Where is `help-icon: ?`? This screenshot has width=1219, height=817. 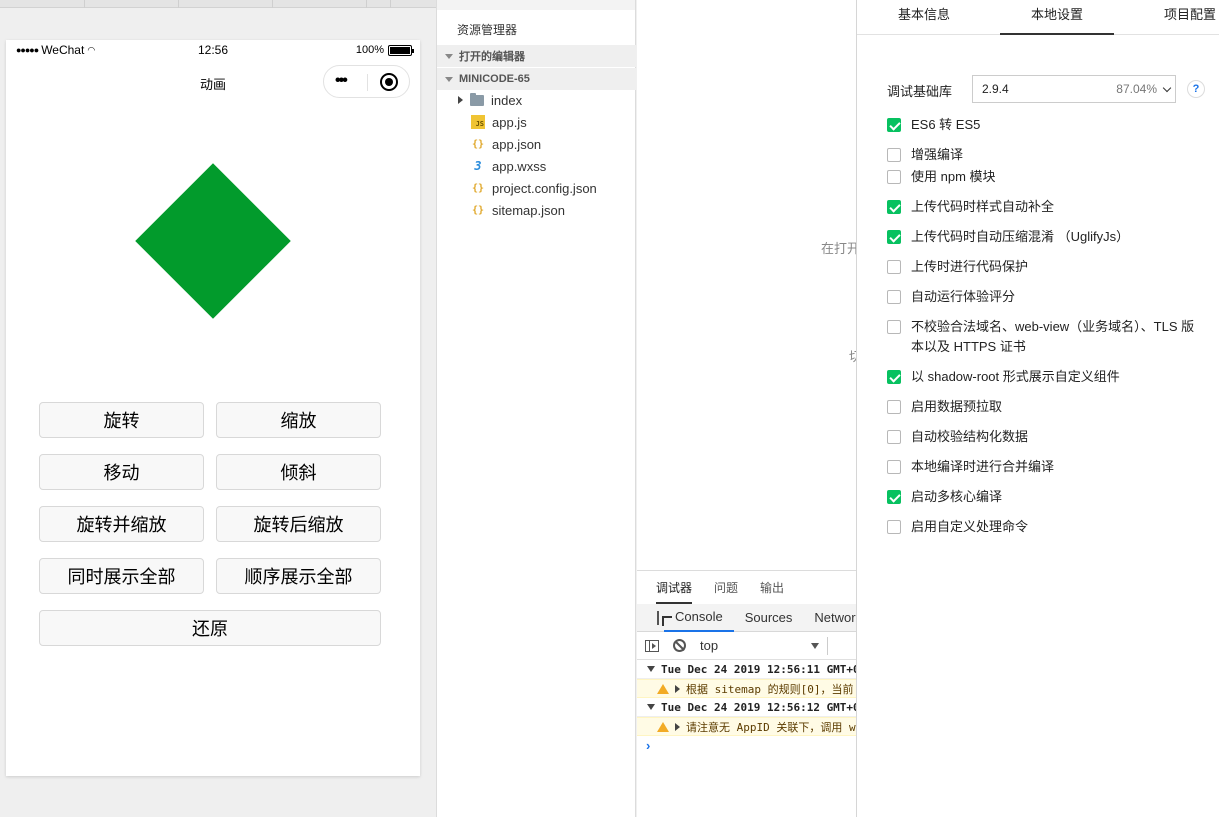
help-icon: ? is located at coordinates (1196, 89).